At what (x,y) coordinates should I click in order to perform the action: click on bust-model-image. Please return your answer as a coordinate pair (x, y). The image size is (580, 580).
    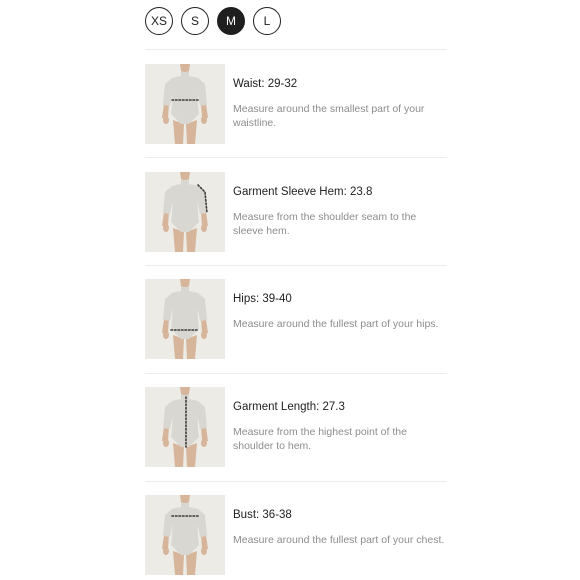
    Looking at the image, I should click on (185, 535).